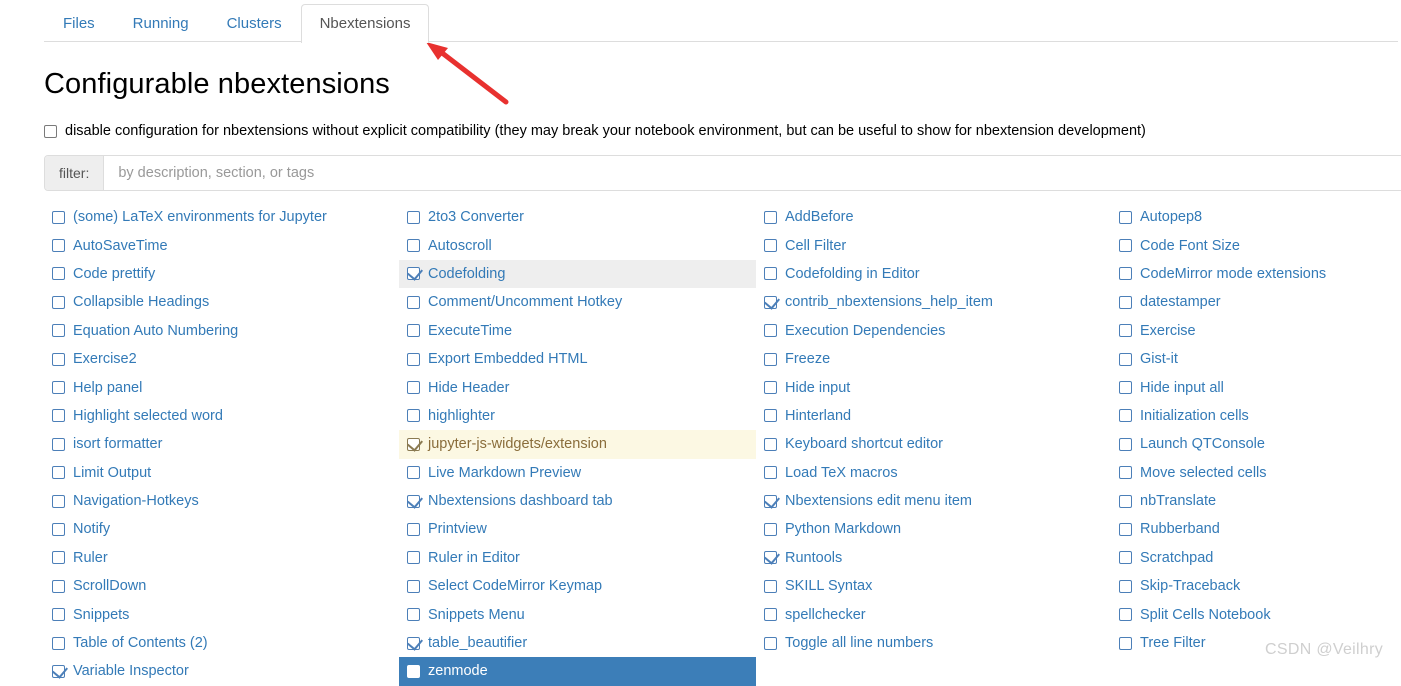  What do you see at coordinates (577, 416) in the screenshot?
I see `extension-row: highlighter` at bounding box center [577, 416].